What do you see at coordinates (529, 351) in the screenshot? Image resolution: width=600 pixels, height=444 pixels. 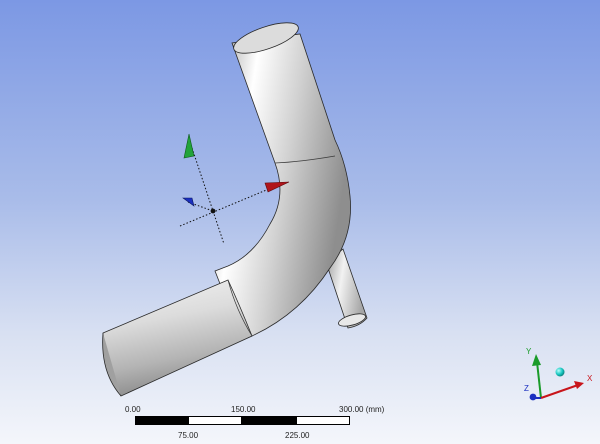 I see `triad-y-label: Y` at bounding box center [529, 351].